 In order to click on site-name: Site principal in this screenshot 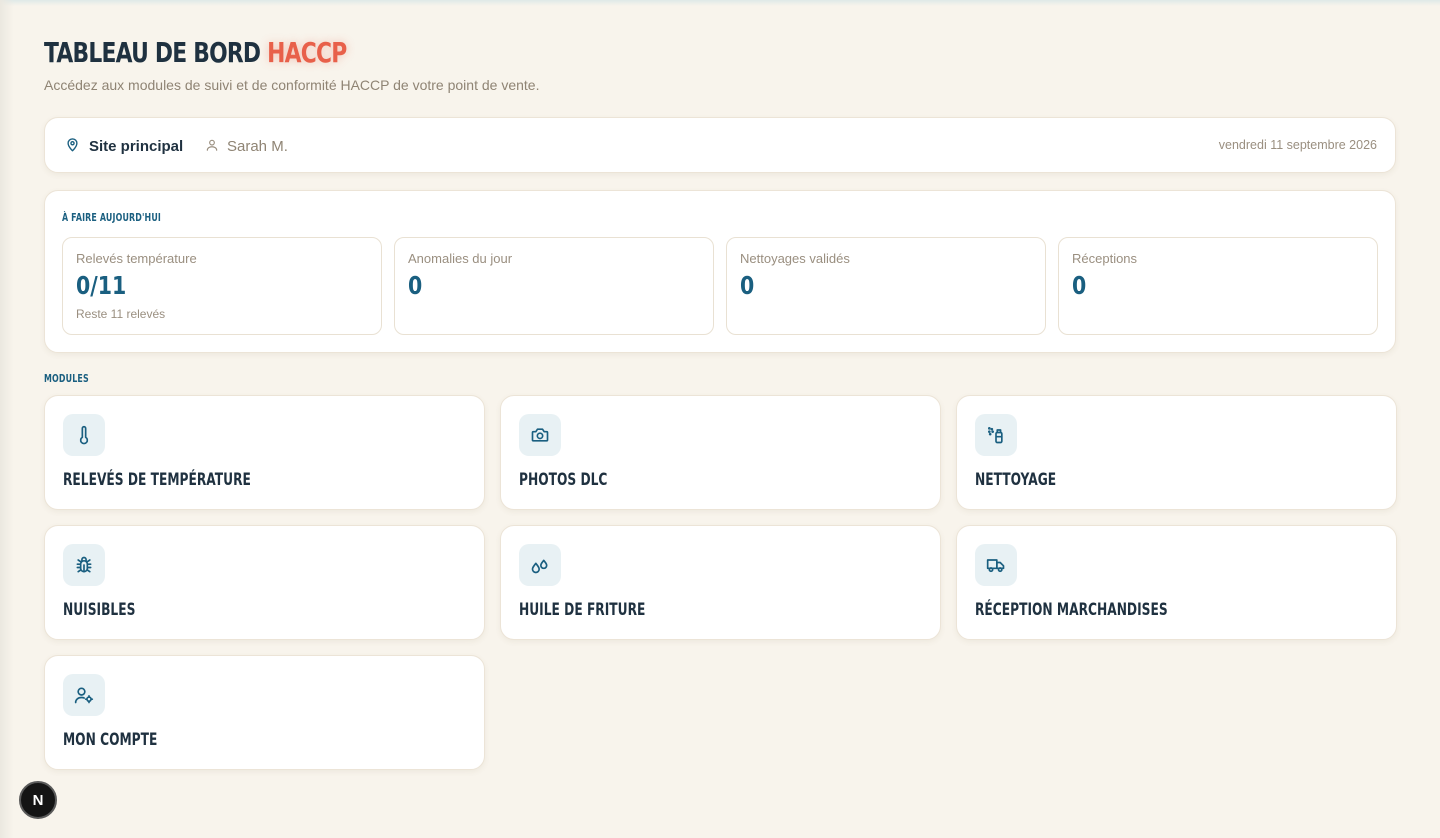, I will do `click(136, 146)`.